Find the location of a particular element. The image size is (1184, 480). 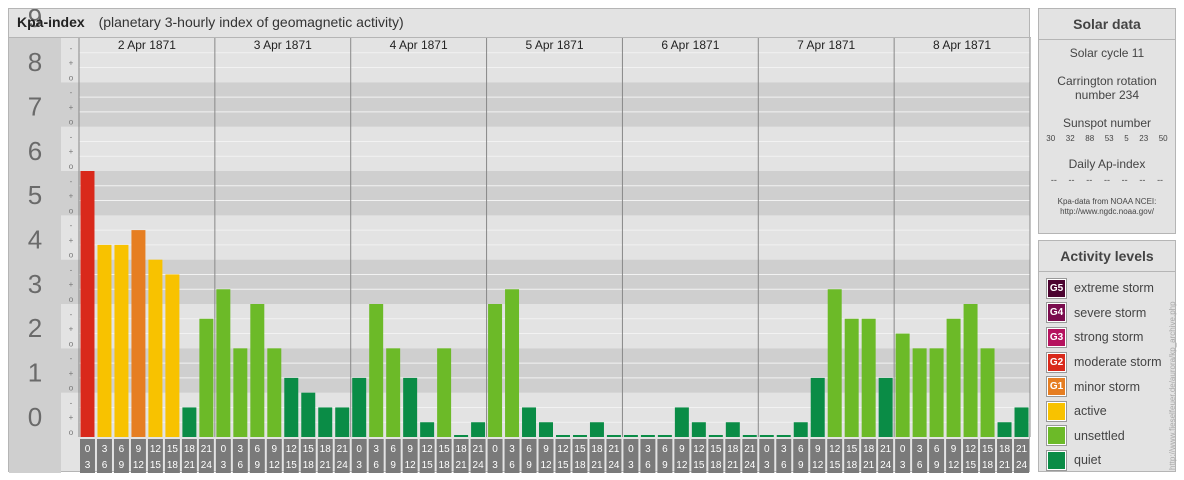

y-tick-label: 7 is located at coordinates (35, 107).